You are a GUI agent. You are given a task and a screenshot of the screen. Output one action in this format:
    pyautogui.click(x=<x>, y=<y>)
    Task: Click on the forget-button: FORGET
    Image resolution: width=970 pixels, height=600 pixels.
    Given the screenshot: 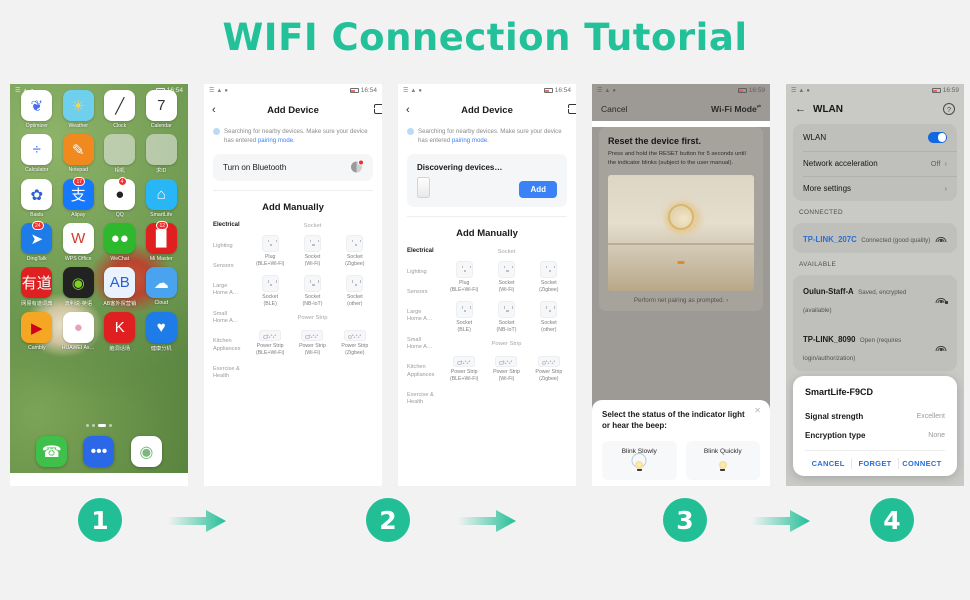 What is the action you would take?
    pyautogui.click(x=875, y=463)
    